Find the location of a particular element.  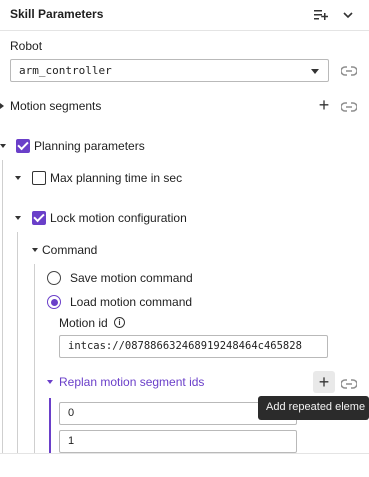

replan-id-input: 1 is located at coordinates (178, 441).